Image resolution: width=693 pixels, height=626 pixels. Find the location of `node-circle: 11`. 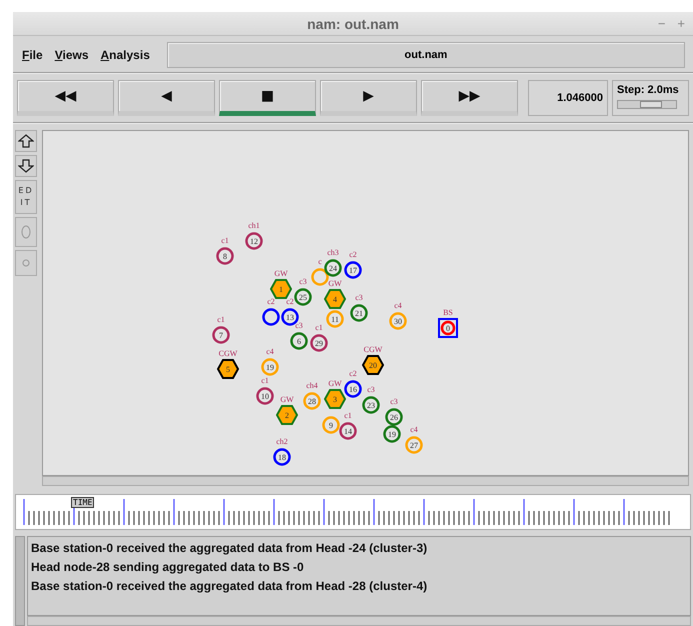

node-circle: 11 is located at coordinates (335, 319).